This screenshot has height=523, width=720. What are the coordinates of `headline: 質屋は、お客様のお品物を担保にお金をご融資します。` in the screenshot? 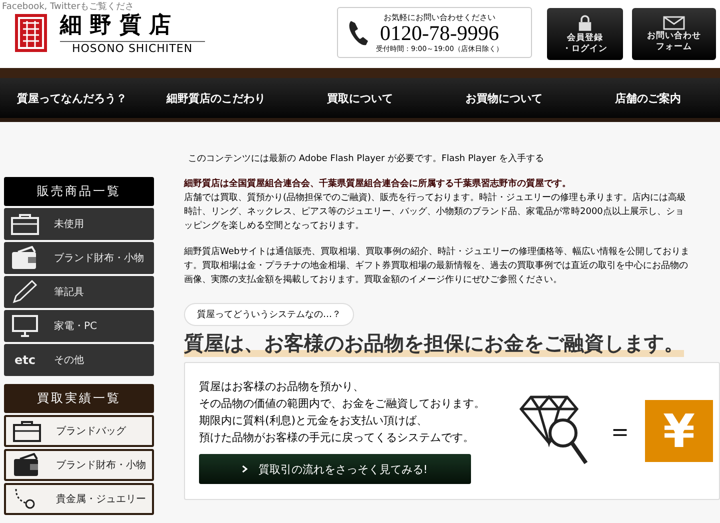 It's located at (434, 343).